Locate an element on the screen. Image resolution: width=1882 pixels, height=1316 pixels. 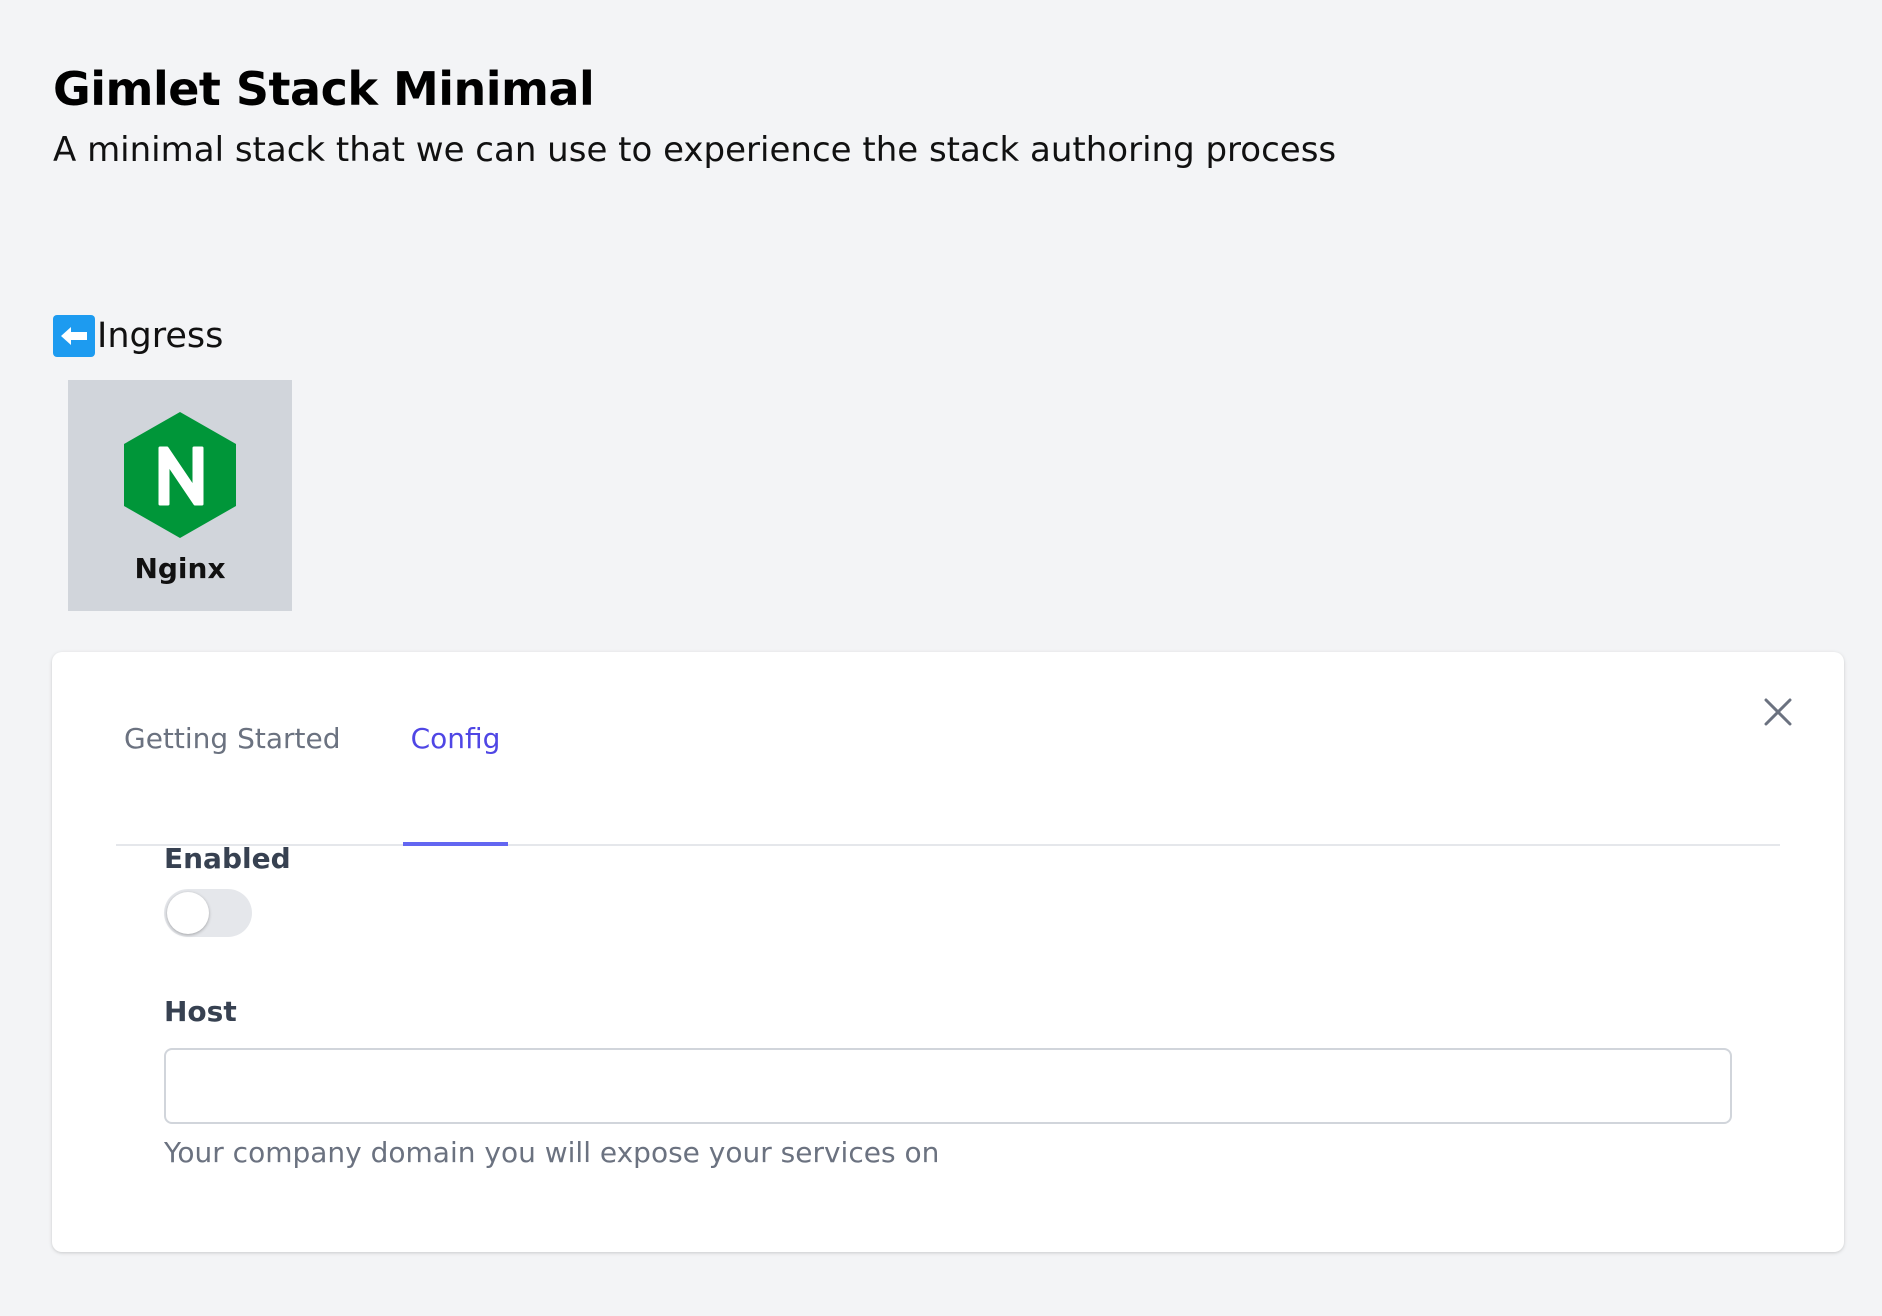
section-heading-ingress: Ingress is located at coordinates (138, 336).